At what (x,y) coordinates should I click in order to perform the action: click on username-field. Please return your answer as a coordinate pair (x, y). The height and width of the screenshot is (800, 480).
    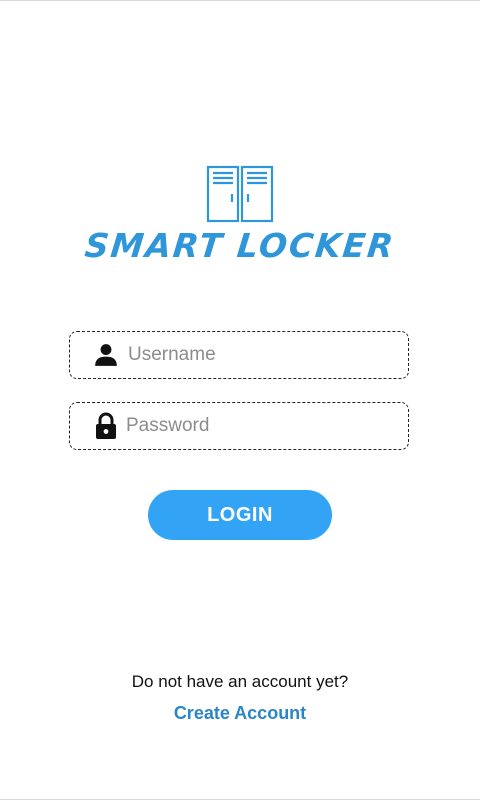
    Looking at the image, I should click on (239, 355).